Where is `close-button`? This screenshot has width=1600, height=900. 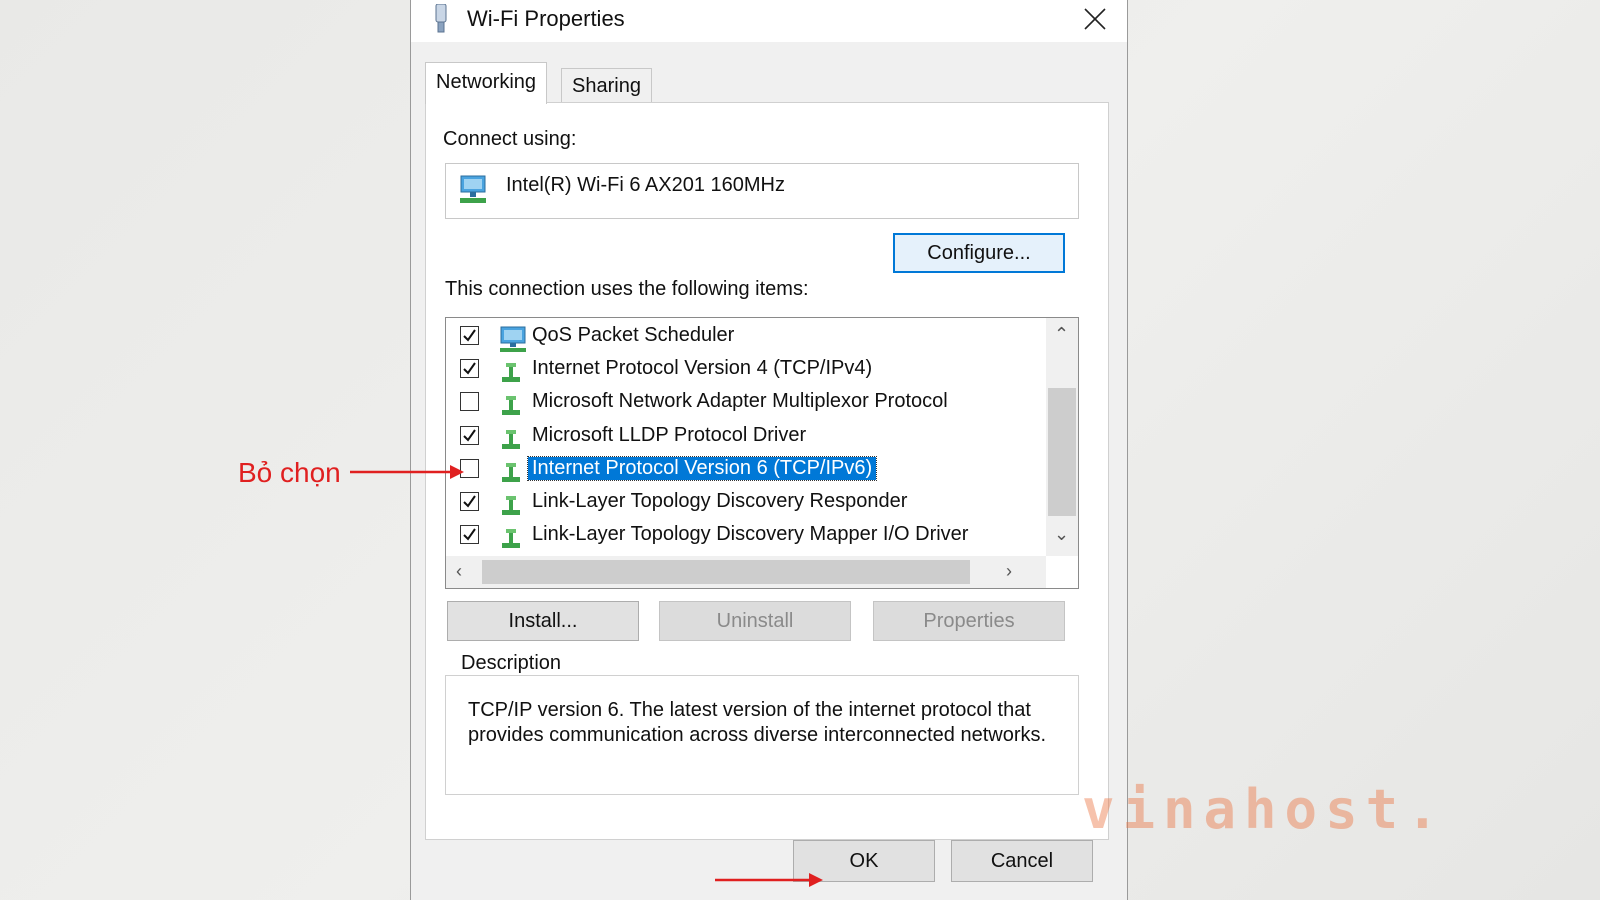
close-button is located at coordinates (1094, 20).